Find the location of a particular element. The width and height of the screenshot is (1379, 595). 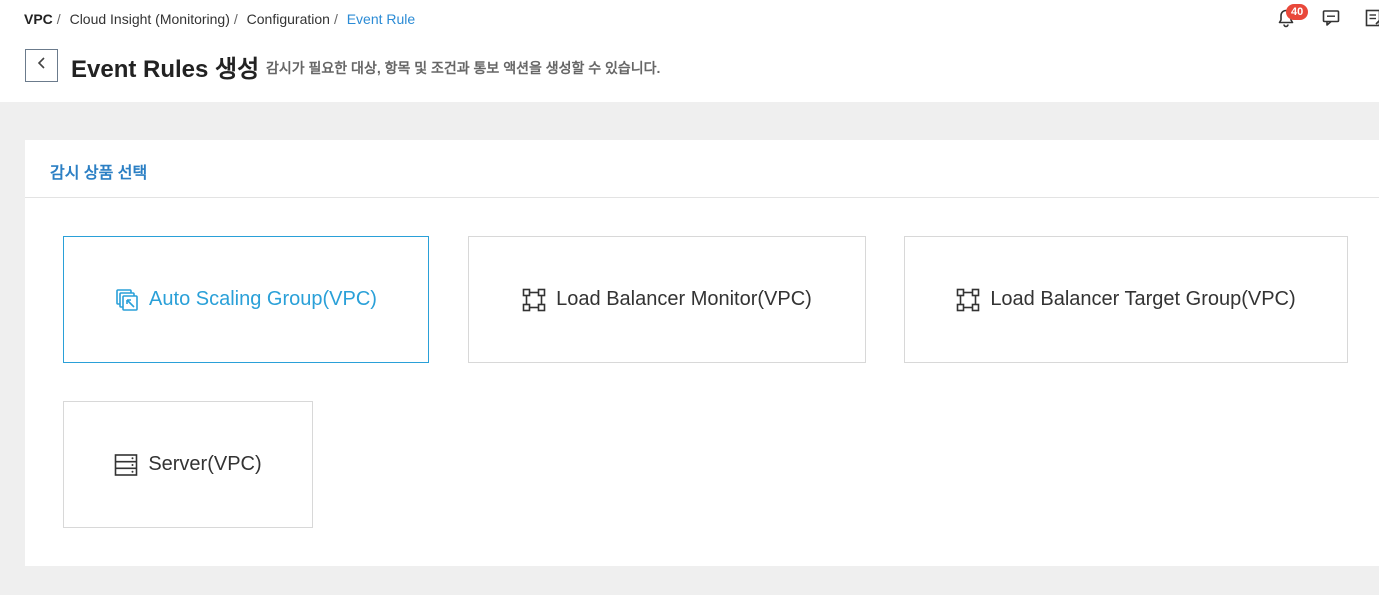

page-description: 감시가 필요한 대상, 항목 및 조건과 통보 액션을 생성할 수 있습니다. is located at coordinates (463, 68).